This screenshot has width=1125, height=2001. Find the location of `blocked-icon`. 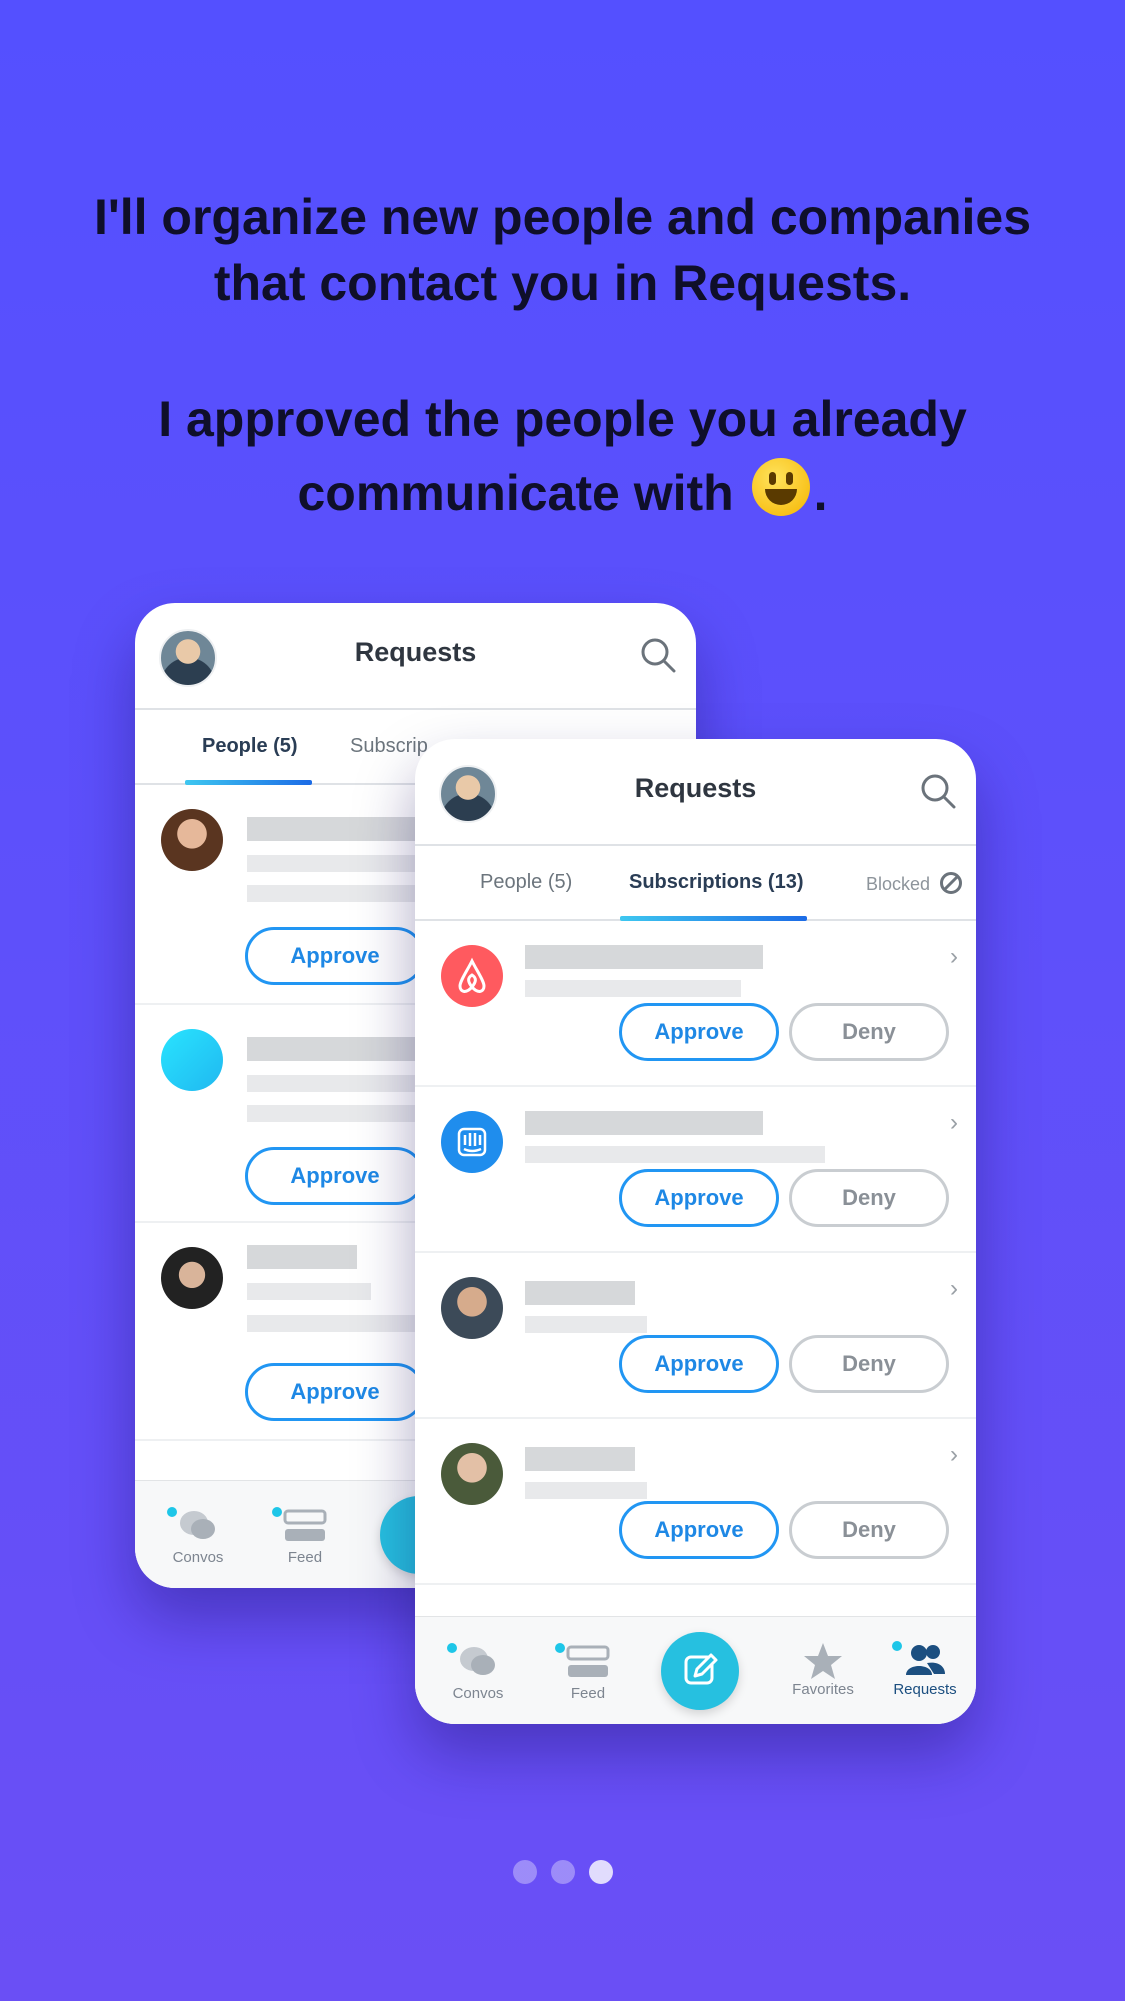

blocked-icon is located at coordinates (951, 883).